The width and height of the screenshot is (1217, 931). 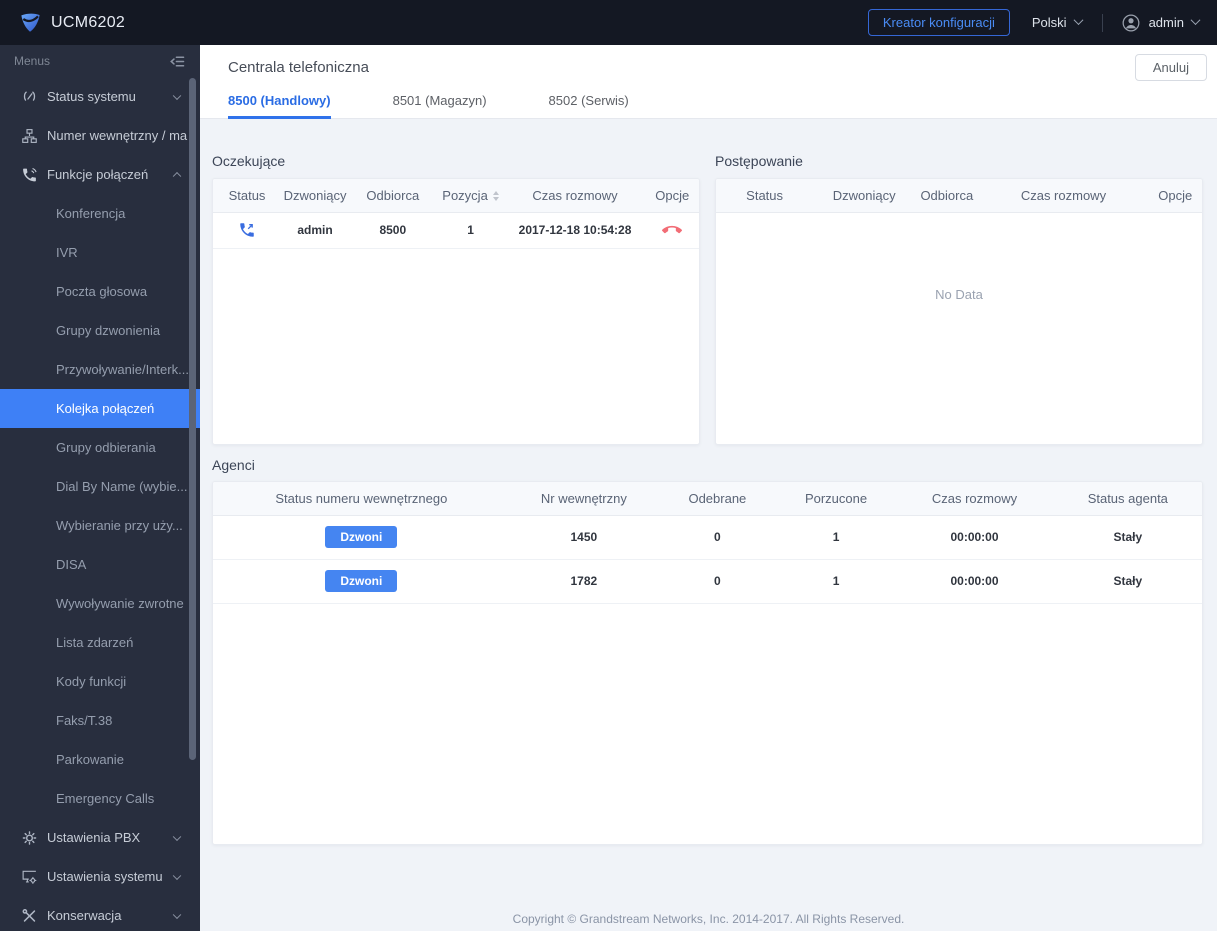 I want to click on username: admin, so click(x=1166, y=22).